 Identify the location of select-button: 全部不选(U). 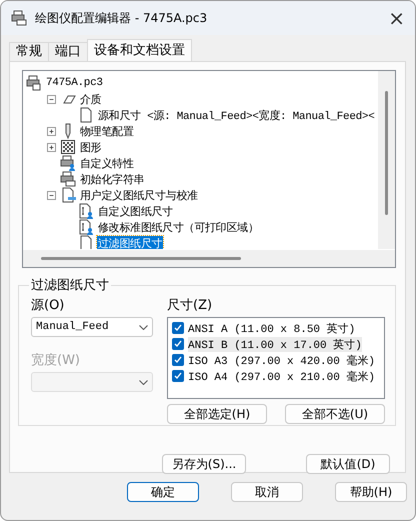
(335, 414).